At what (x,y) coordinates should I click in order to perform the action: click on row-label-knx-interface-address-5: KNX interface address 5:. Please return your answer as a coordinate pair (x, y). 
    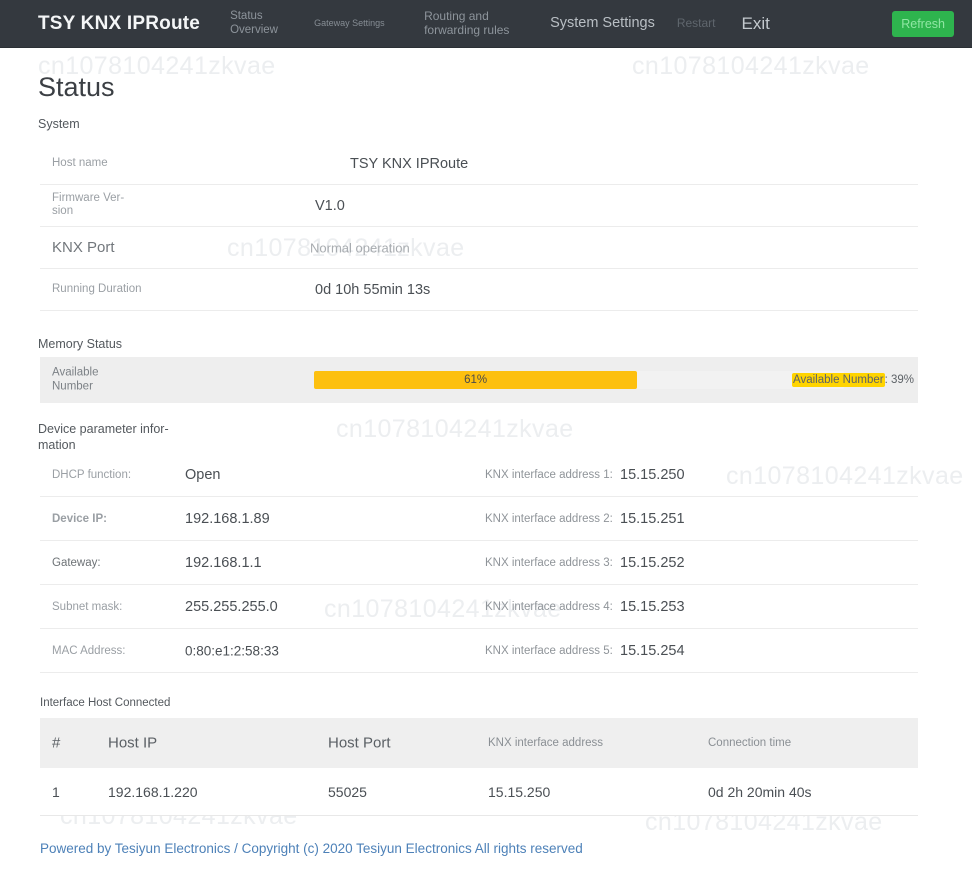
    Looking at the image, I should click on (549, 650).